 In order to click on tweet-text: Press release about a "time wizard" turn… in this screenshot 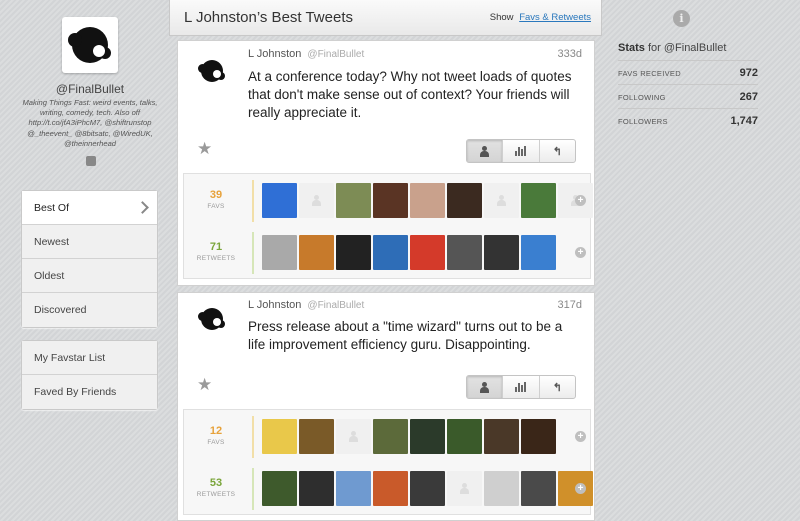, I will do `click(405, 335)`.